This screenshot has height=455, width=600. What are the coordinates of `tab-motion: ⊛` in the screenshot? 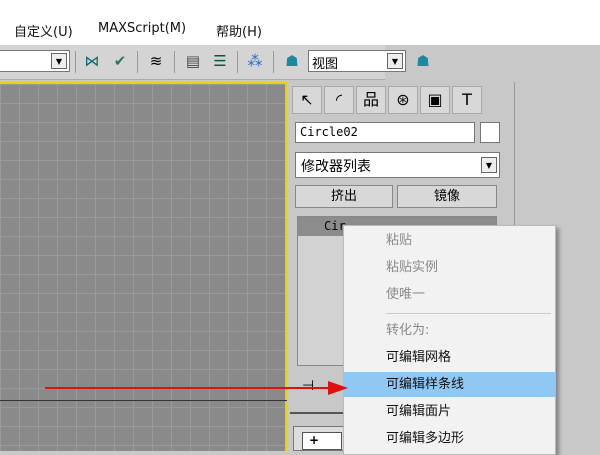 It's located at (403, 100).